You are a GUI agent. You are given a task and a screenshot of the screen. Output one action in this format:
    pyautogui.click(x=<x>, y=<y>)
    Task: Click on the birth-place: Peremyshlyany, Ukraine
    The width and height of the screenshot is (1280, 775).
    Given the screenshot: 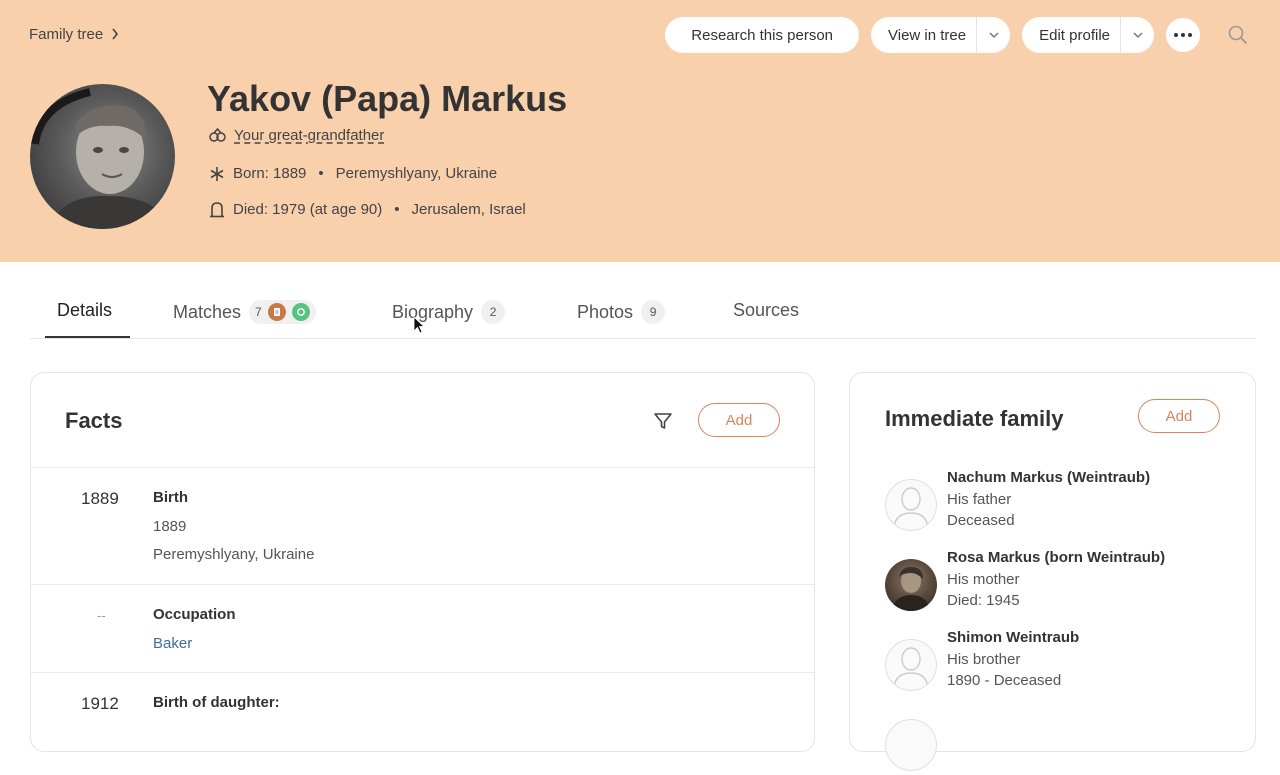 What is the action you would take?
    pyautogui.click(x=416, y=173)
    